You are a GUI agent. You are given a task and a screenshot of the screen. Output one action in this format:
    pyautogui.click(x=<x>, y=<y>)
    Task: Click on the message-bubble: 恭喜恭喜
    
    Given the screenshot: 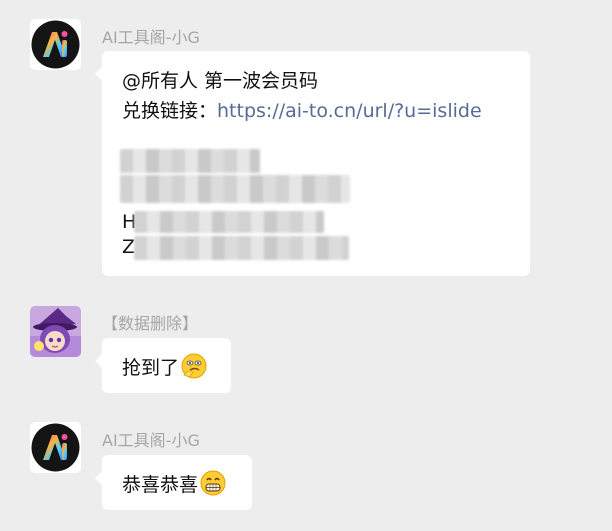 What is the action you would take?
    pyautogui.click(x=173, y=482)
    